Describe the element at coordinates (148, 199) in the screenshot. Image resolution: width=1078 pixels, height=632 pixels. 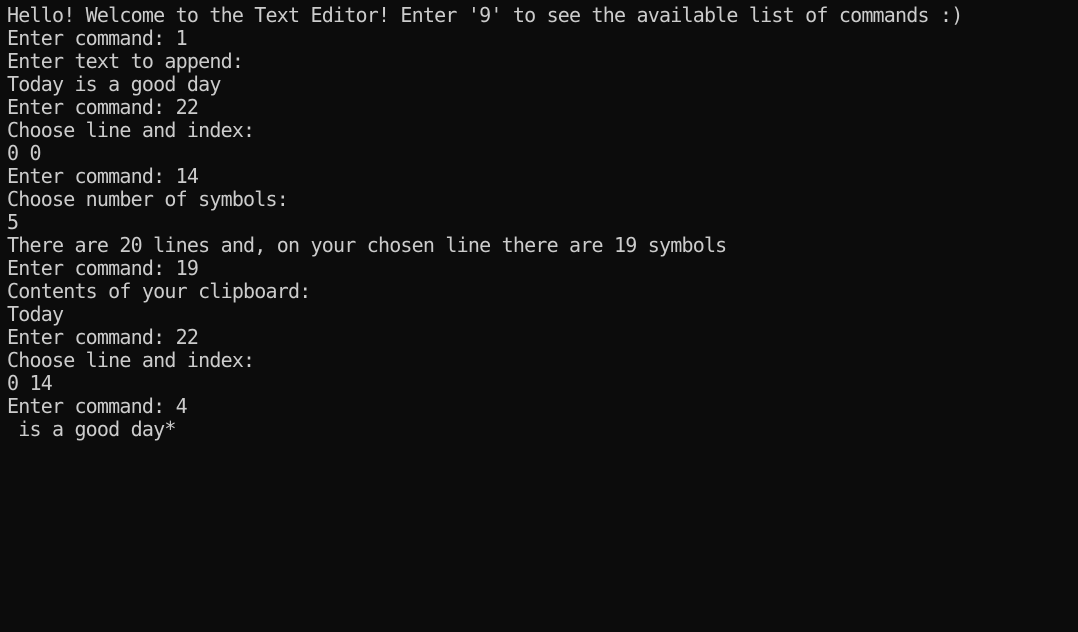
I see `console-line-symbols-prompt: Choose number of symbols:` at that location.